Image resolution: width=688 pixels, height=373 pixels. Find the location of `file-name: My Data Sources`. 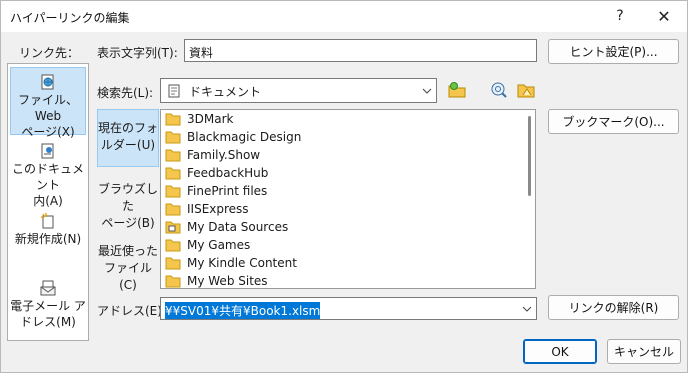

file-name: My Data Sources is located at coordinates (238, 227).